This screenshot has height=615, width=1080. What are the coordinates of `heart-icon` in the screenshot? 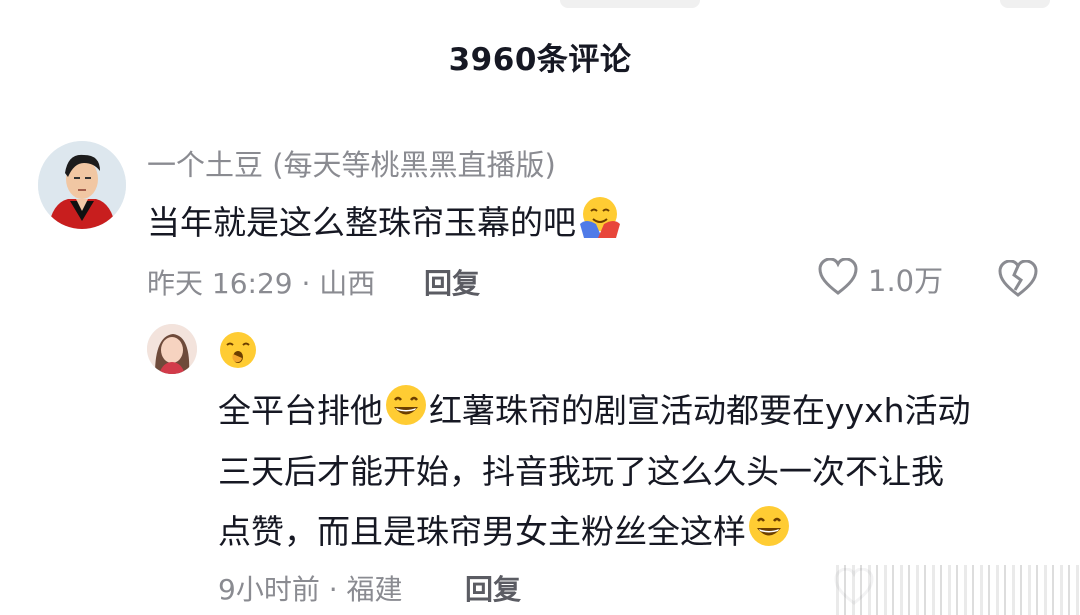 It's located at (838, 278).